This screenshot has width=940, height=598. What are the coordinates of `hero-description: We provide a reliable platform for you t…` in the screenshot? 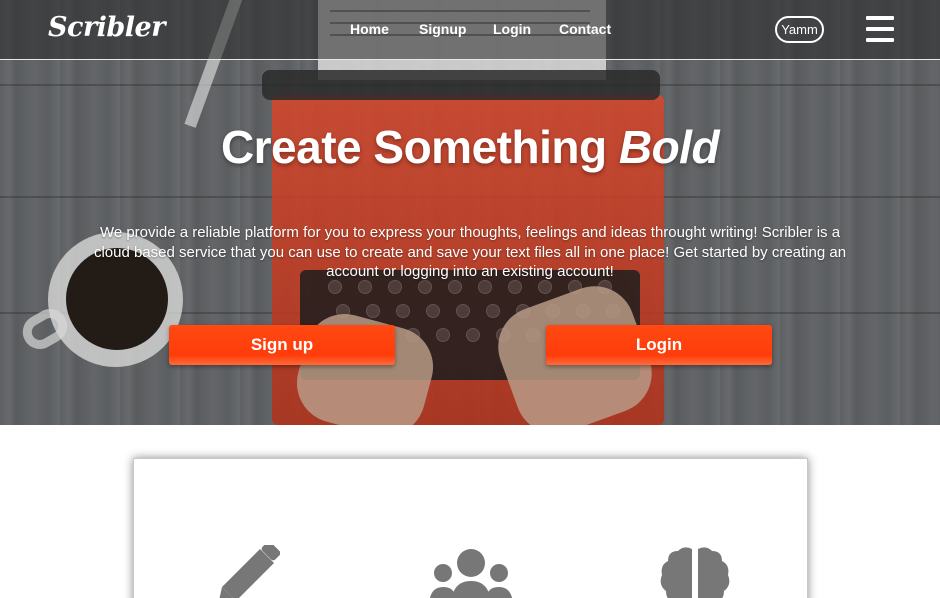 It's located at (470, 252).